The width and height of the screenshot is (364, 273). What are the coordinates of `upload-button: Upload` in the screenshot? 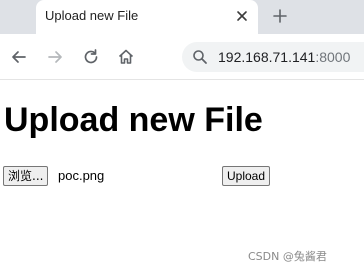 It's located at (246, 176).